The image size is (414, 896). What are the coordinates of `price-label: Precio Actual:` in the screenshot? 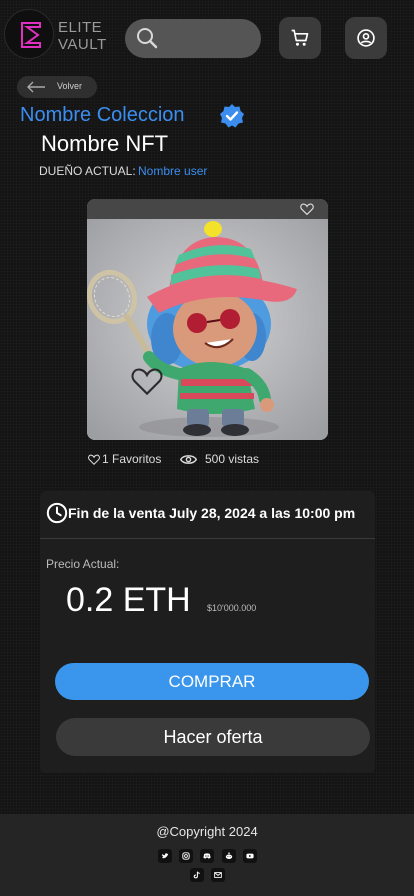 It's located at (83, 564).